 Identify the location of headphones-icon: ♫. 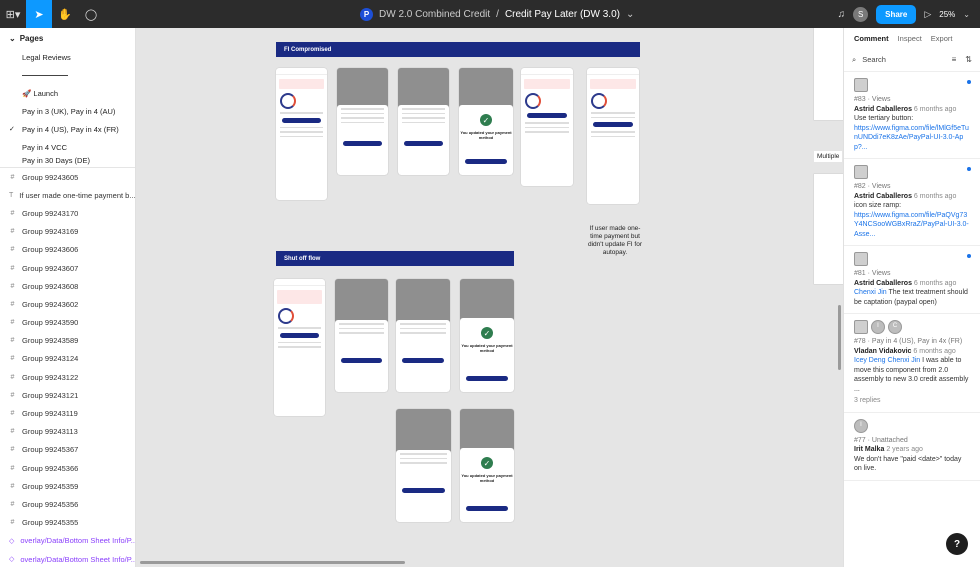
(842, 14).